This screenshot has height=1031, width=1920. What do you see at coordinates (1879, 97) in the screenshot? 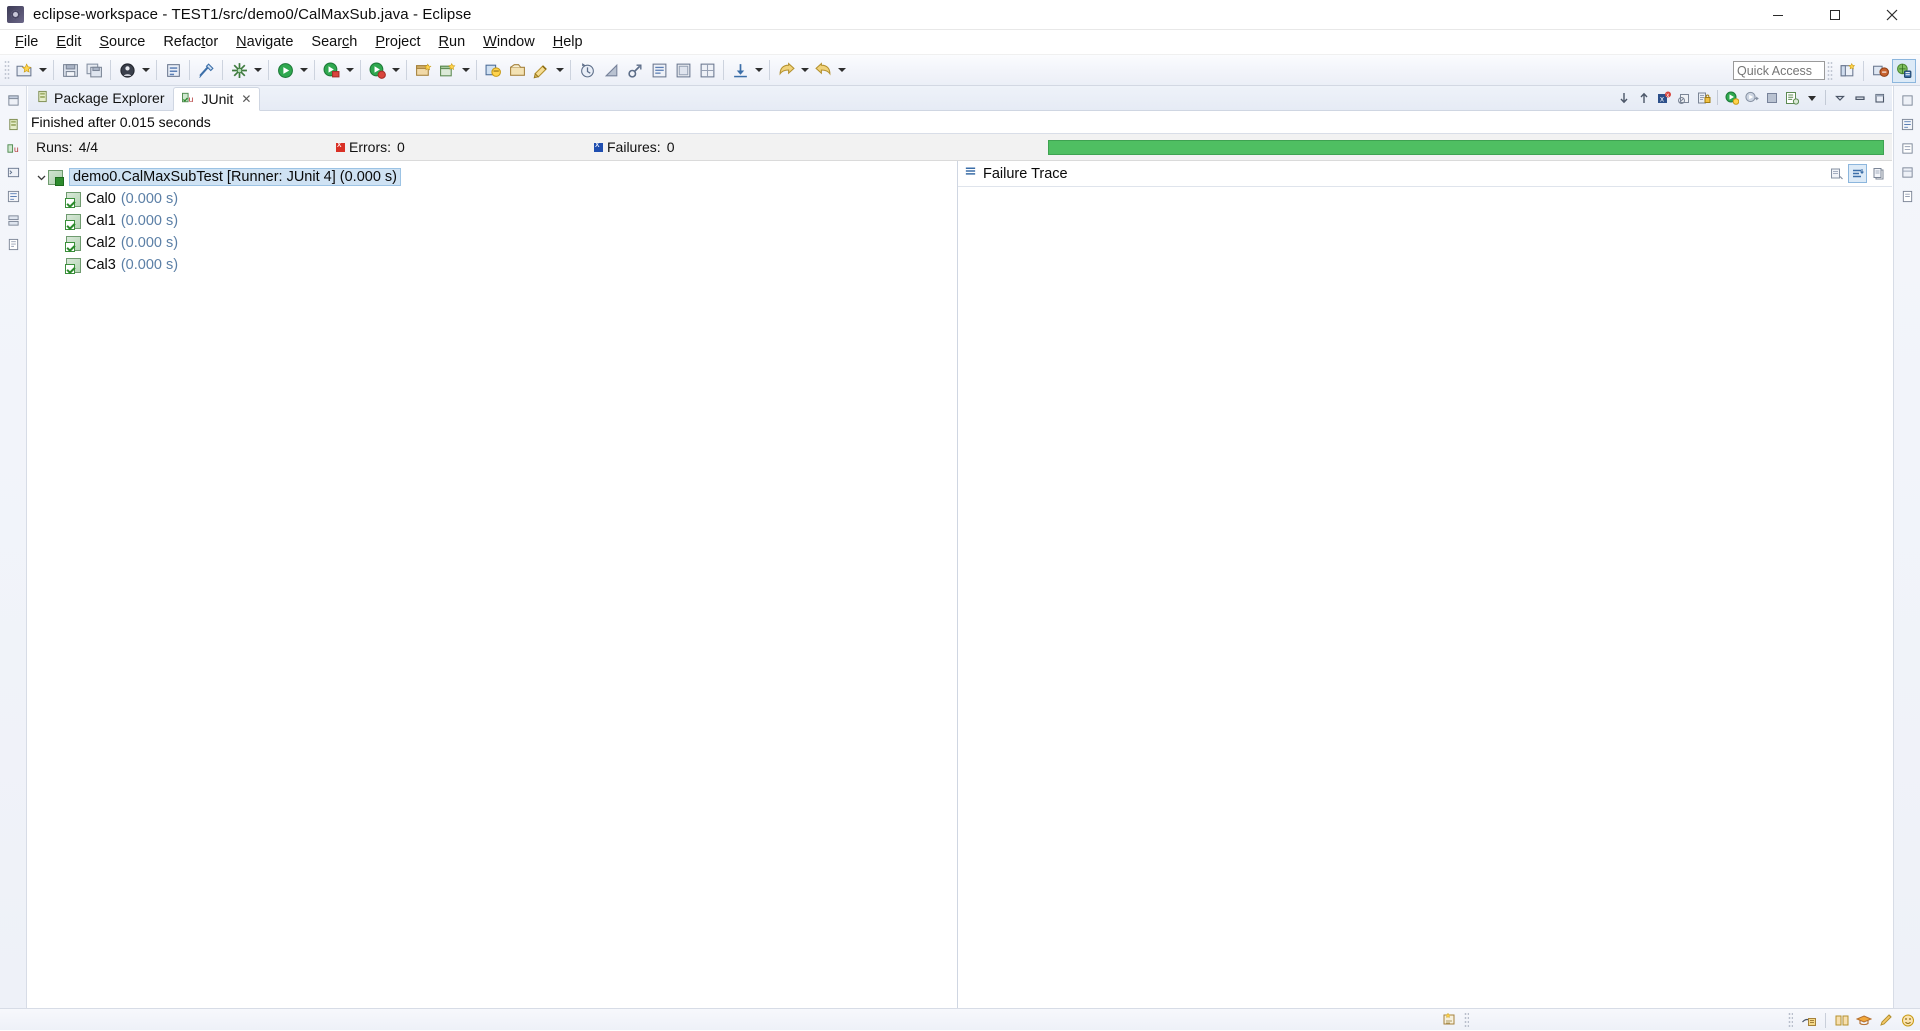
I see `maximize-view-icon` at bounding box center [1879, 97].